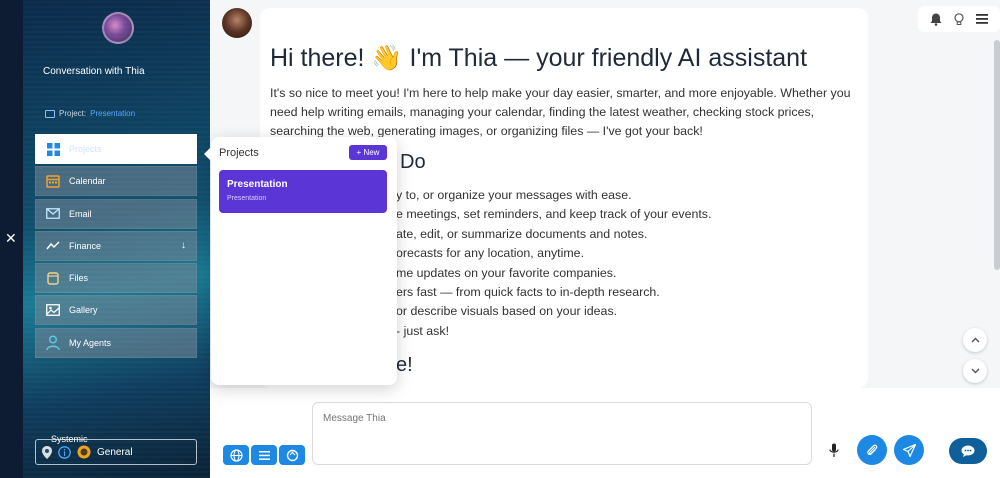 Image resolution: width=1000 pixels, height=478 pixels. I want to click on list-button, so click(264, 455).